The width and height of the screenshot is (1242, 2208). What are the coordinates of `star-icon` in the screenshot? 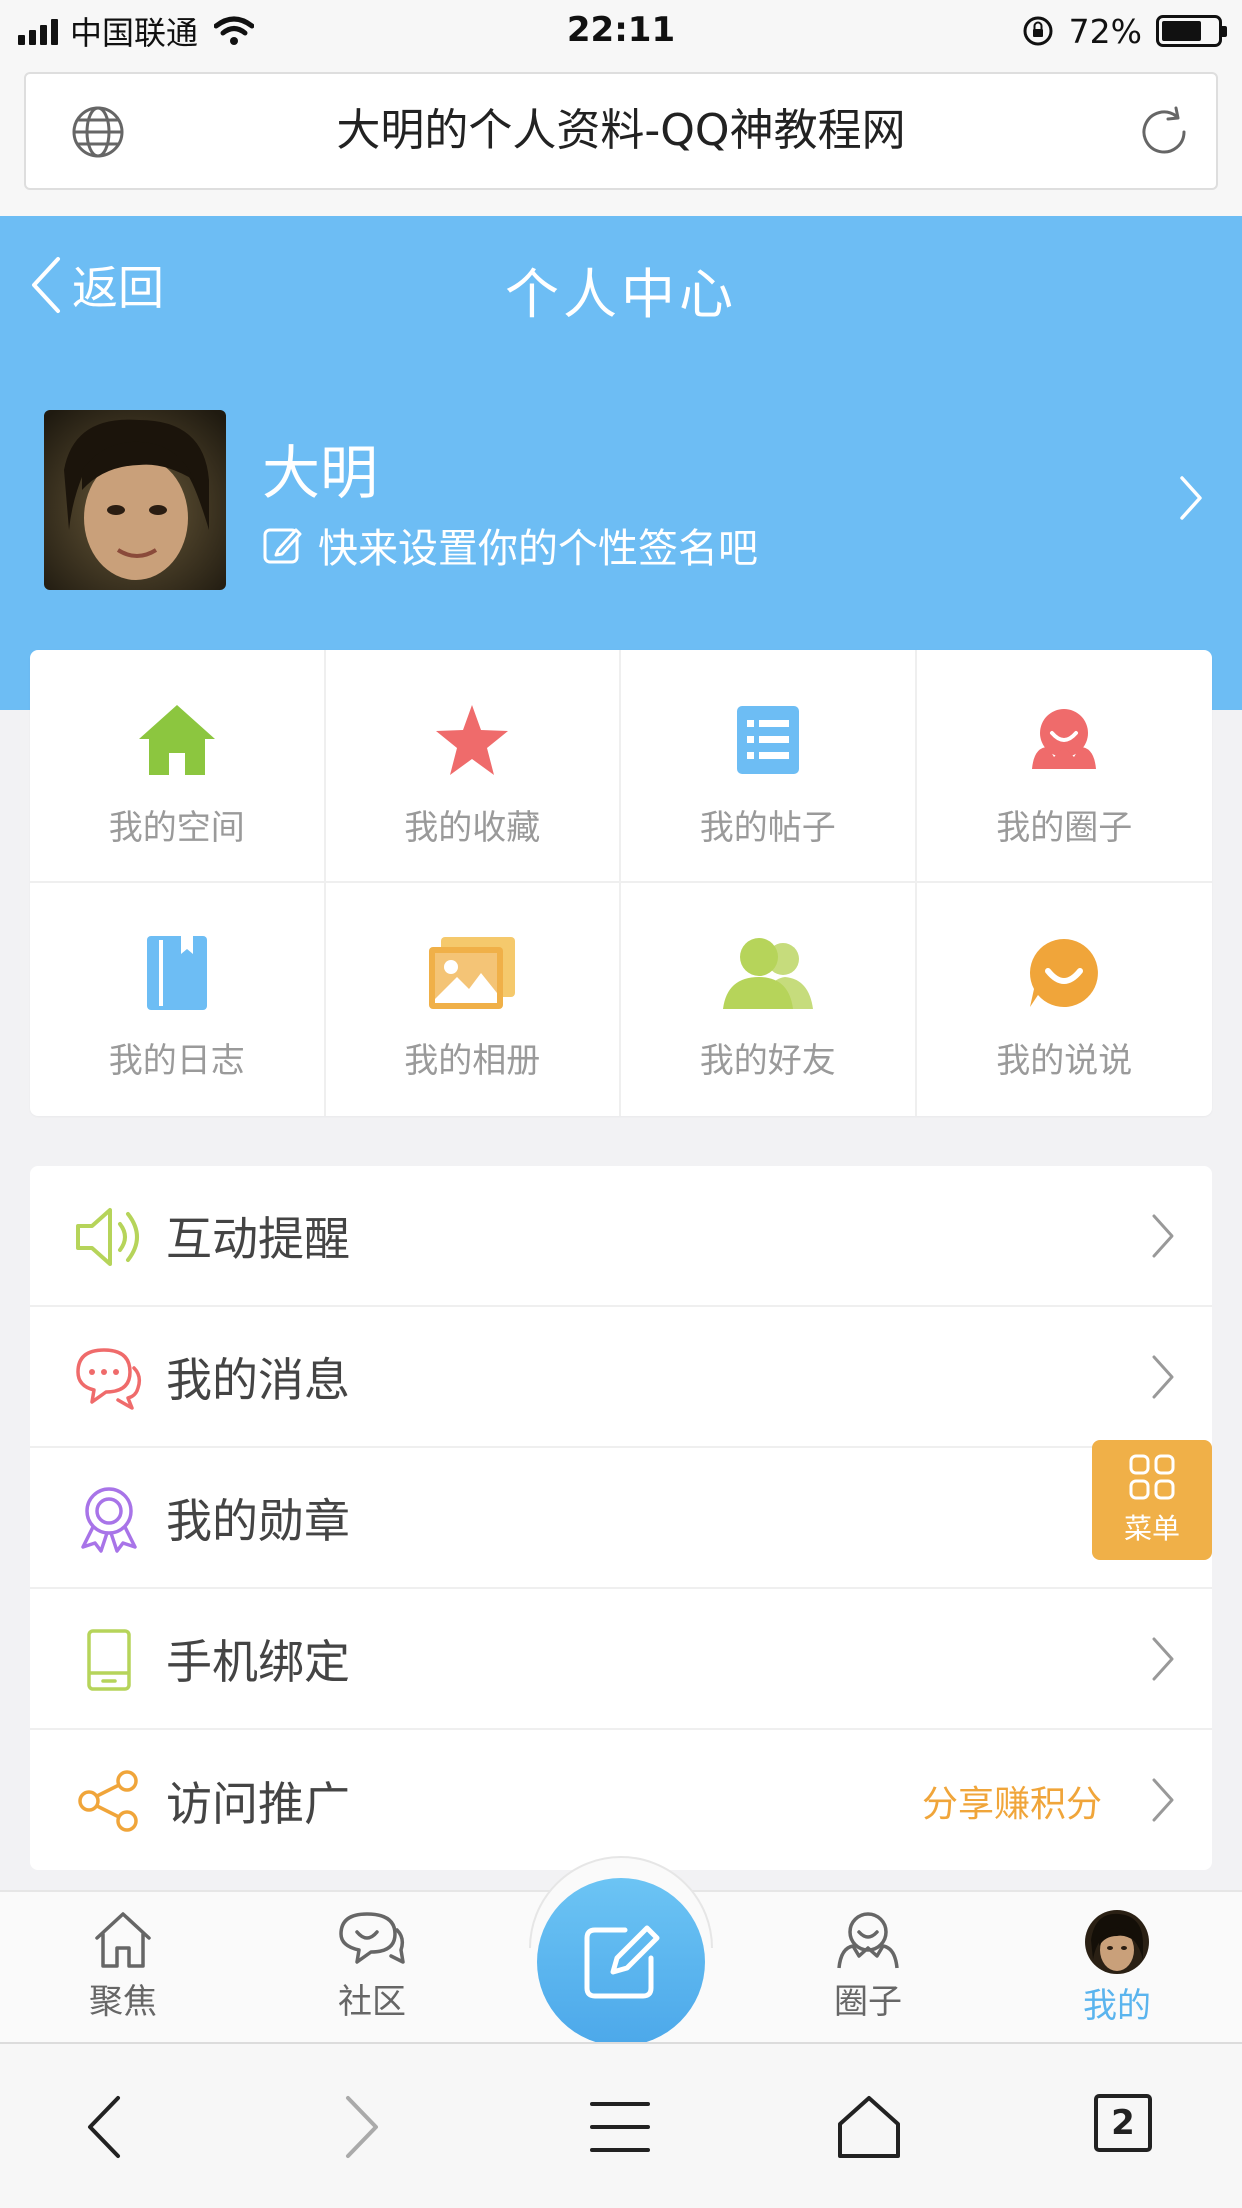 It's located at (472, 740).